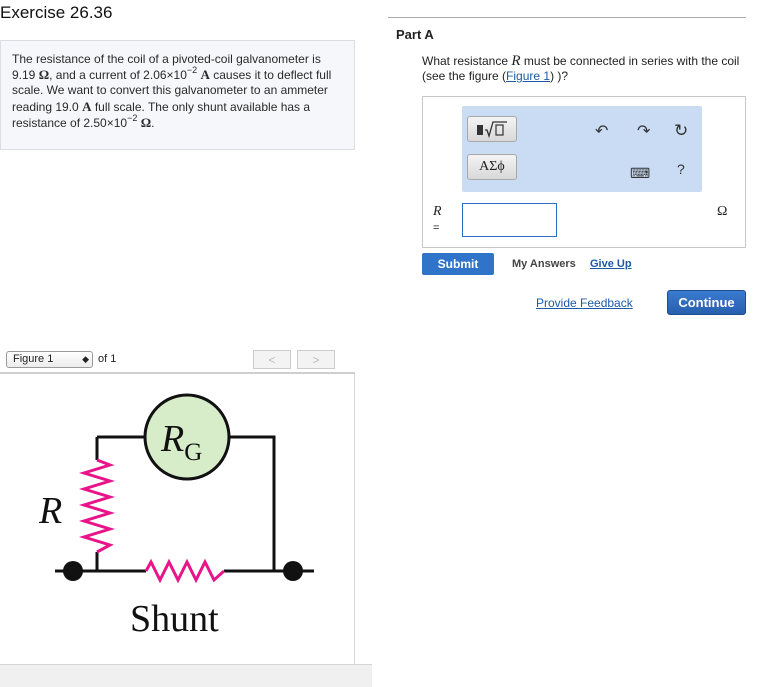 Image resolution: width=764 pixels, height=687 pixels. What do you see at coordinates (50, 511) in the screenshot?
I see `resistor-label: R` at bounding box center [50, 511].